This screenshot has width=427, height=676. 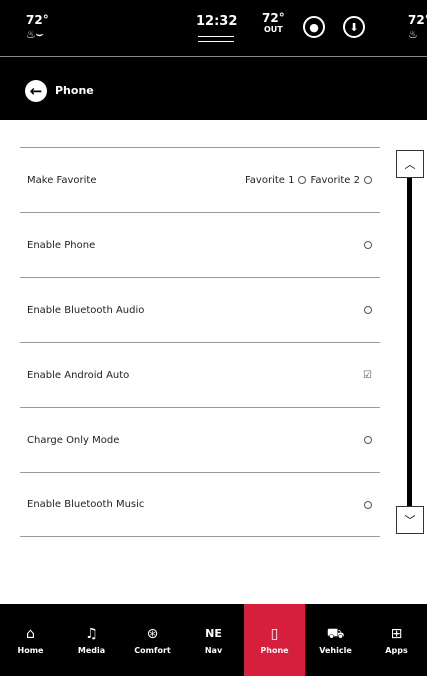 What do you see at coordinates (216, 39) in the screenshot?
I see `divider-lines` at bounding box center [216, 39].